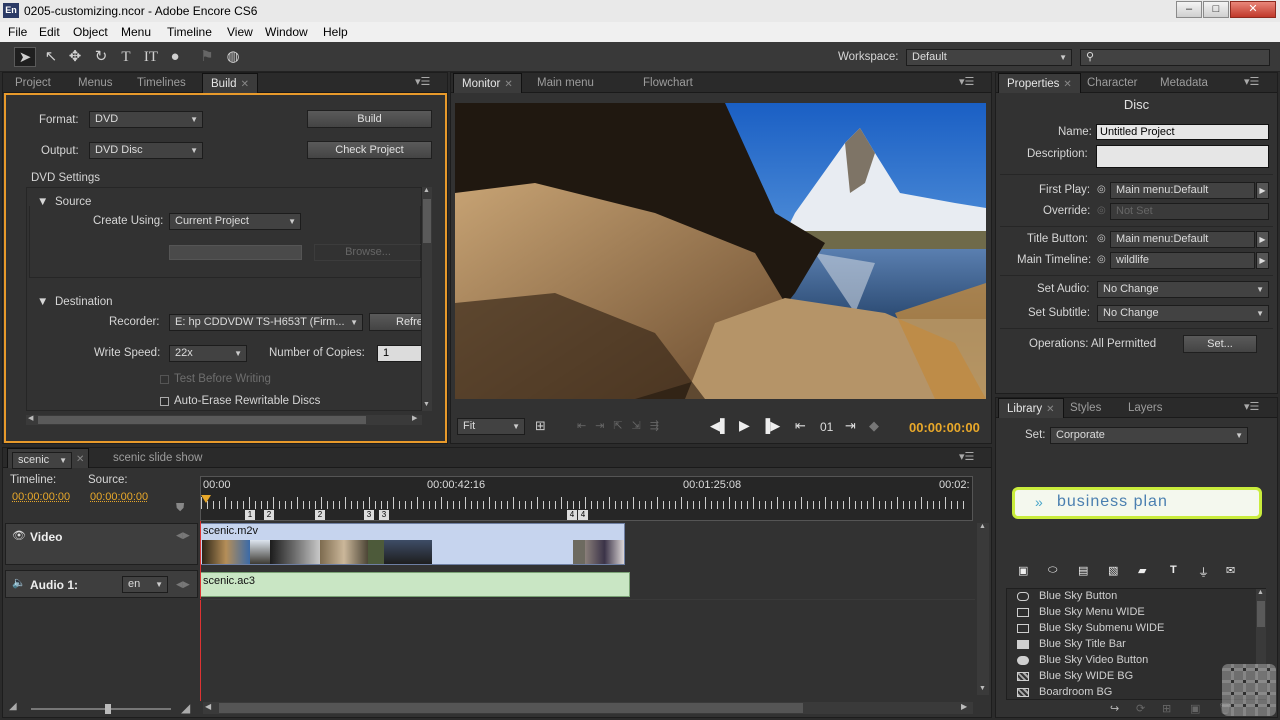 This screenshot has width=1280, height=720. Describe the element at coordinates (95, 83) in the screenshot. I see `tab-menus: Menus` at that location.